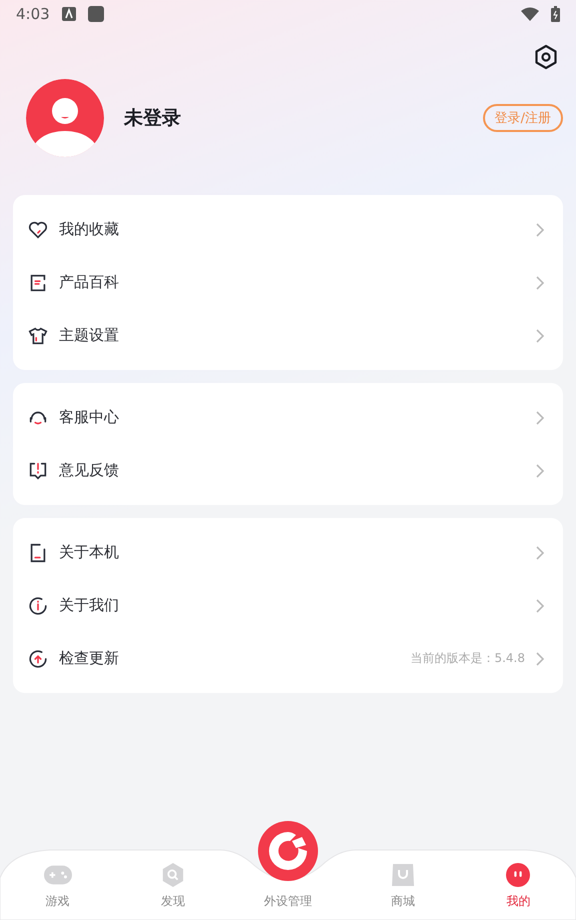 The width and height of the screenshot is (576, 920). Describe the element at coordinates (229, 658) in the screenshot. I see `menu-item: 检查更新` at that location.